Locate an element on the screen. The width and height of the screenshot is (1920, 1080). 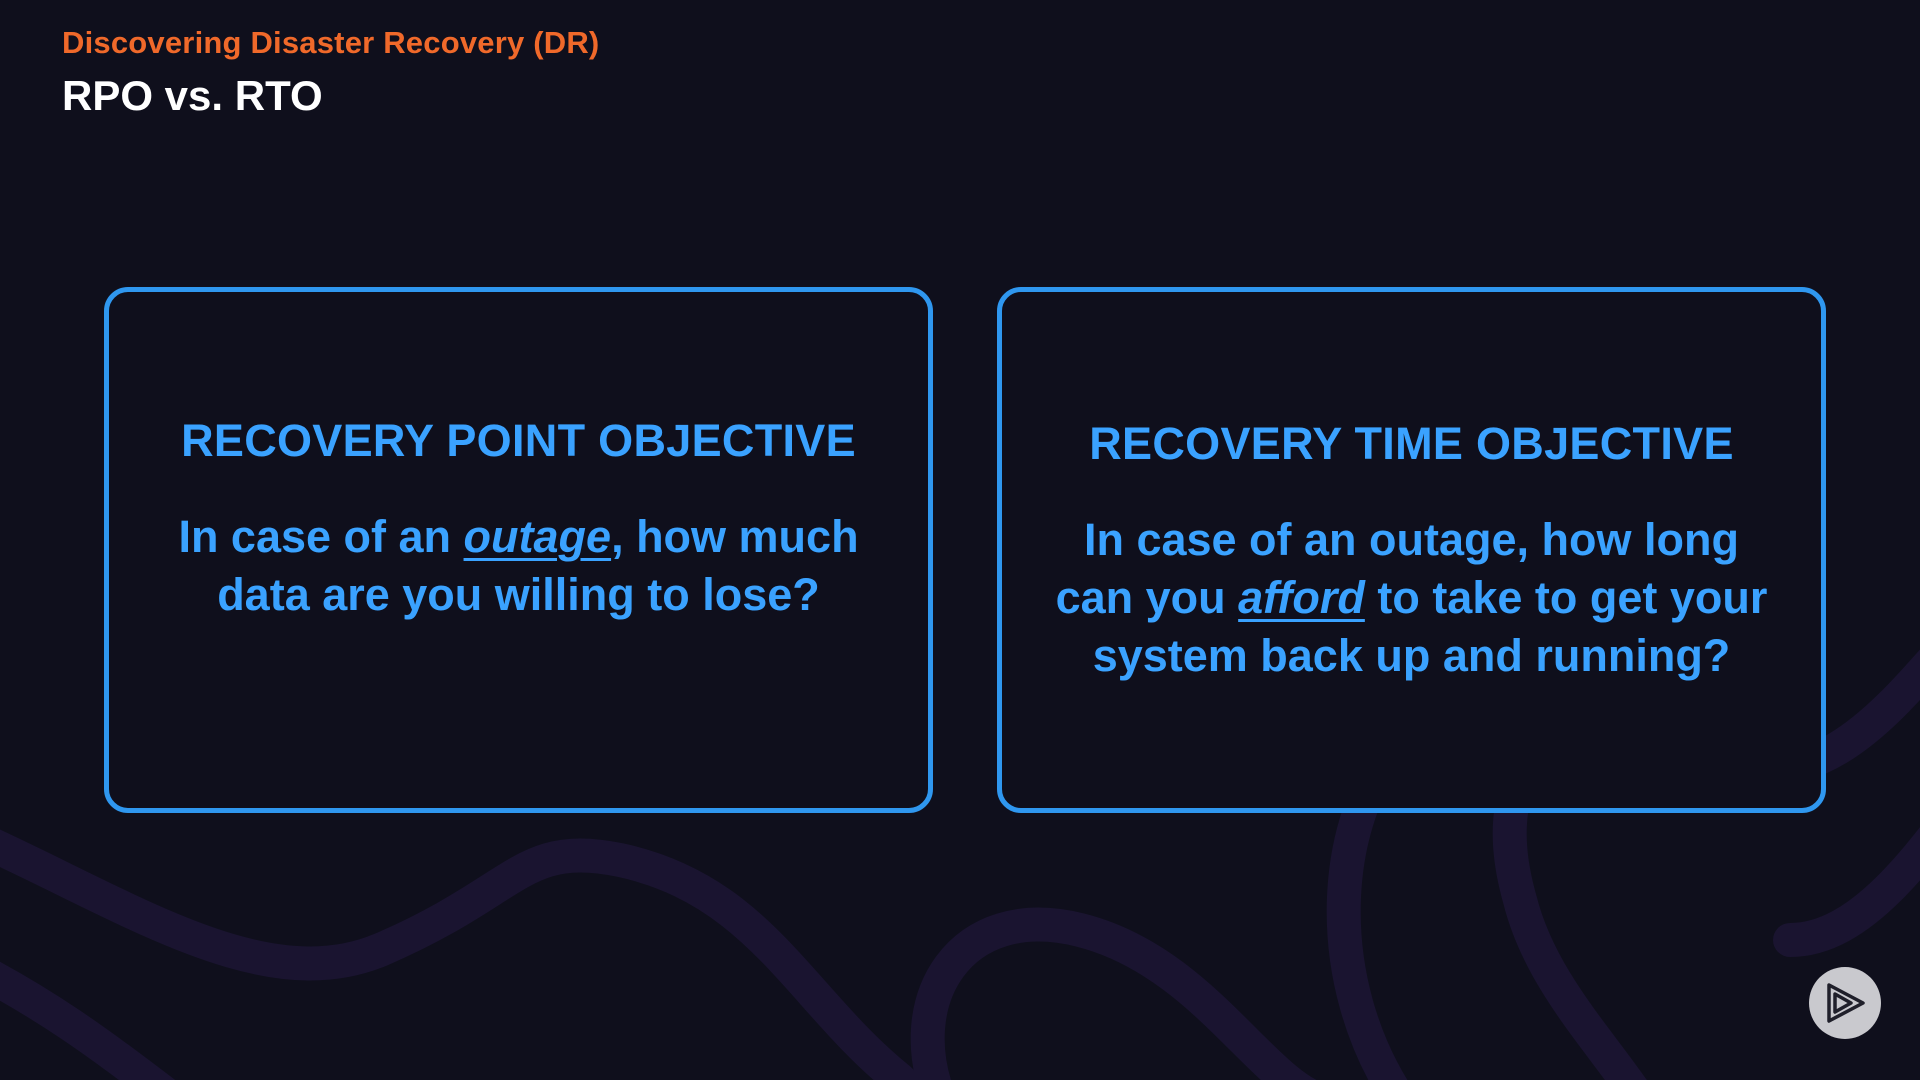
course-title: Discovering Disaster Recovery (DR) is located at coordinates (331, 42).